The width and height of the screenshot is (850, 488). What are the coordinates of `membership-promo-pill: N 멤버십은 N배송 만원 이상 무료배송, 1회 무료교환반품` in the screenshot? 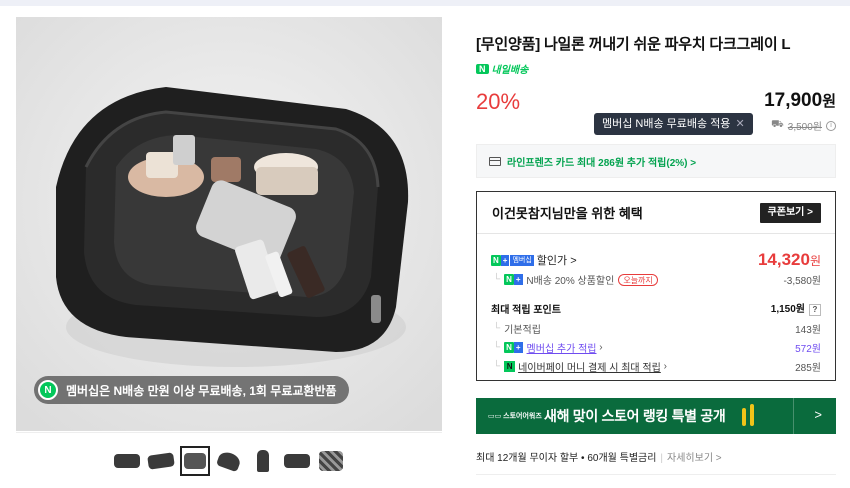 It's located at (191, 390).